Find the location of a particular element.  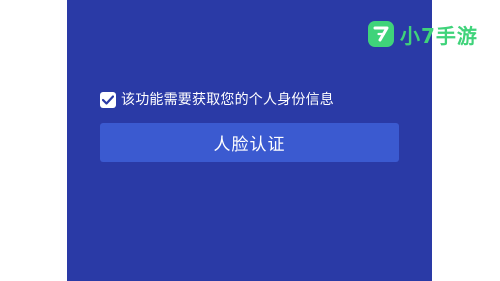

brand-watermark: 小7手游 is located at coordinates (423, 34).